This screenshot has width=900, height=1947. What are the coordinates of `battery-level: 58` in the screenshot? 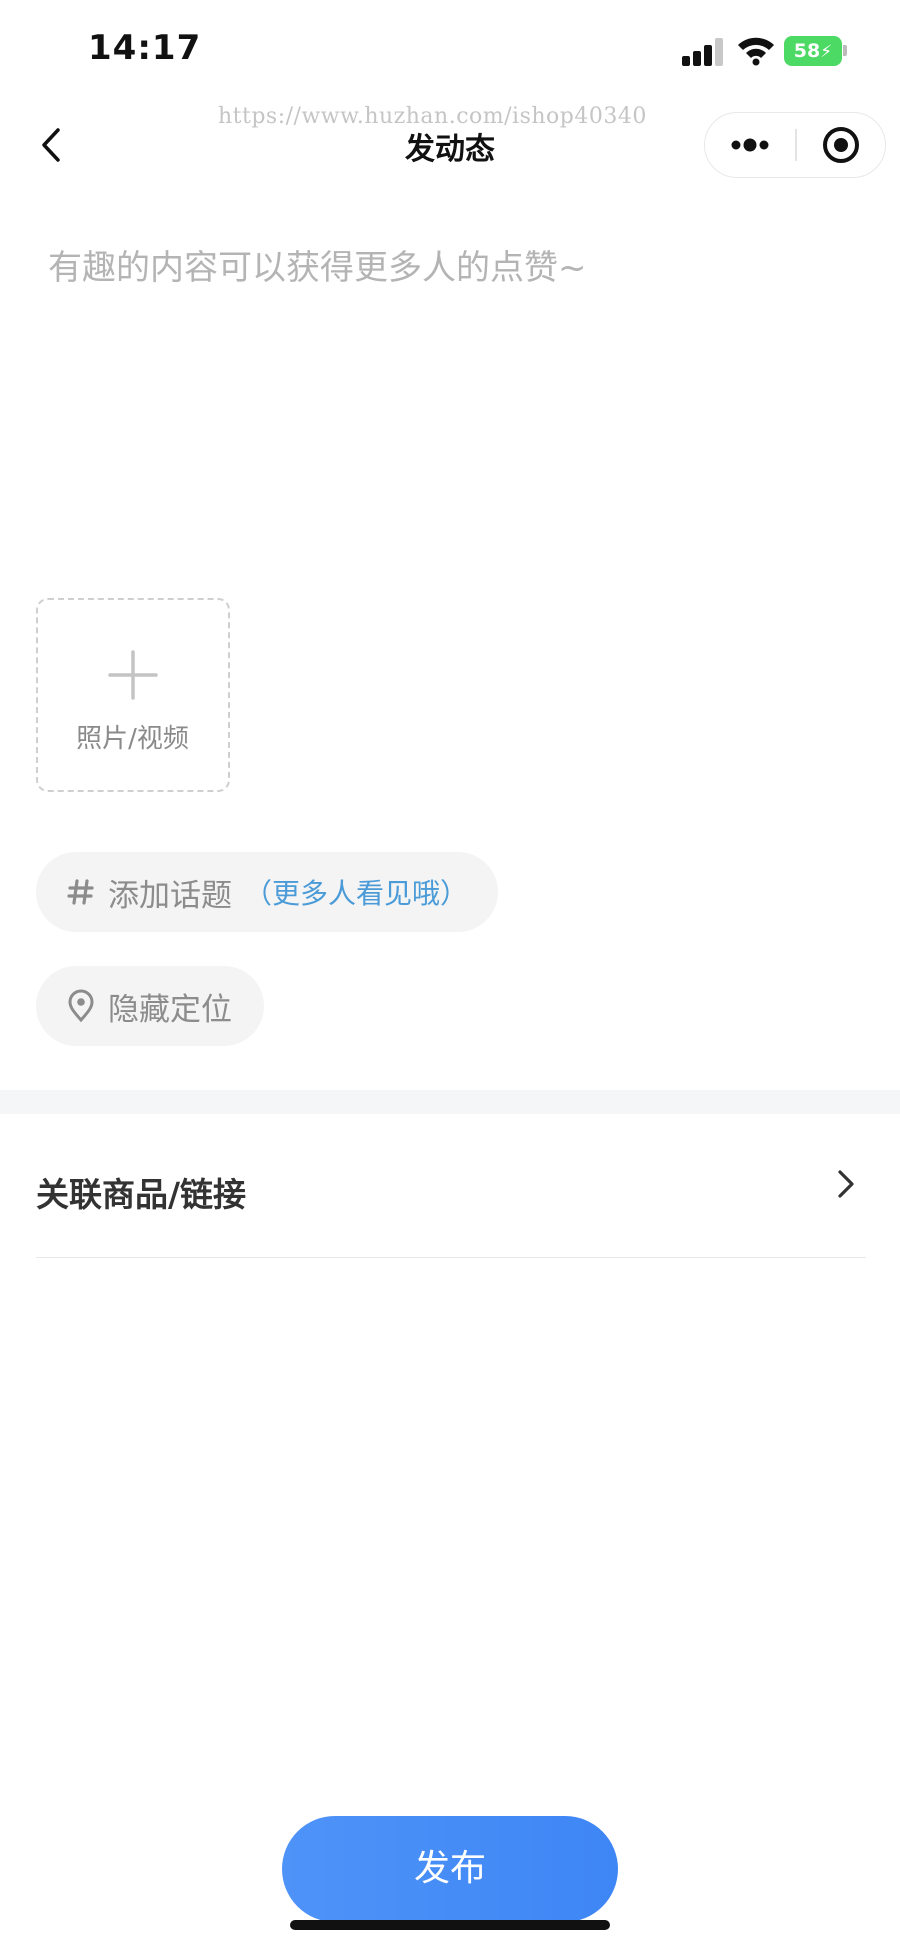 It's located at (807, 51).